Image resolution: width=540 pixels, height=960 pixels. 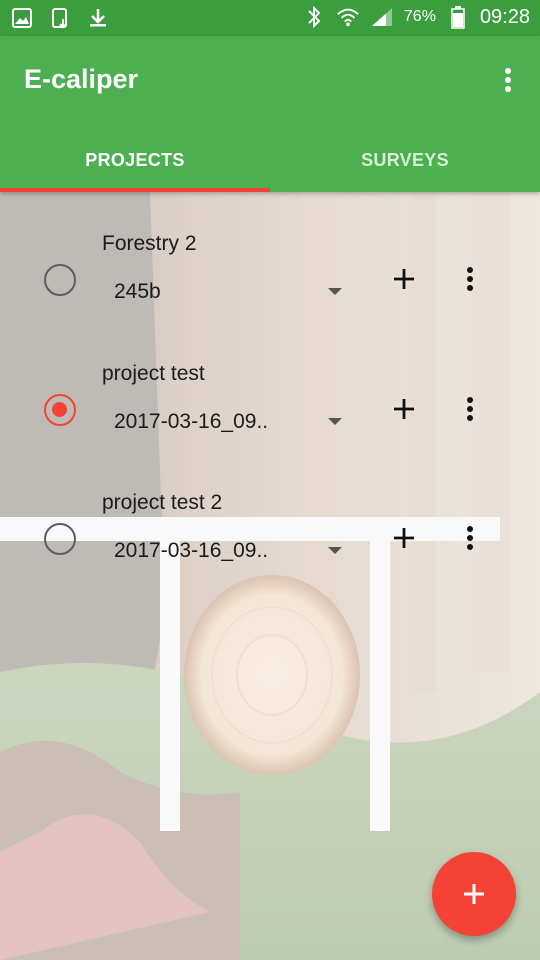 I want to click on project-name: project test 2, so click(x=162, y=502).